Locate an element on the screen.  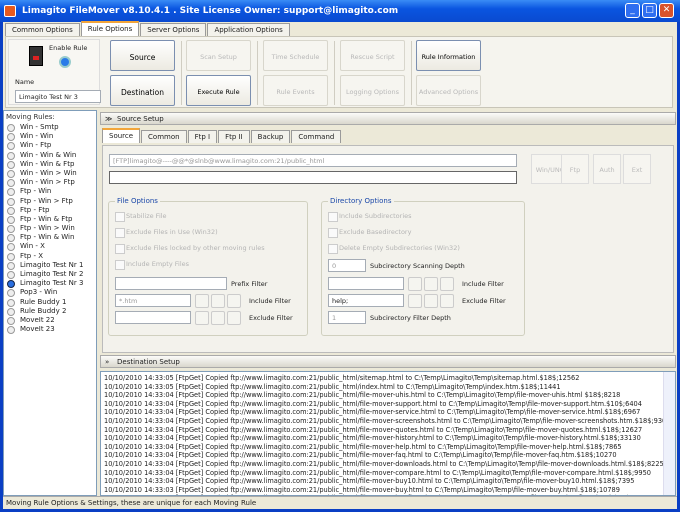
exclude-filter-label: Exclude Filter is located at coordinates (271, 318).